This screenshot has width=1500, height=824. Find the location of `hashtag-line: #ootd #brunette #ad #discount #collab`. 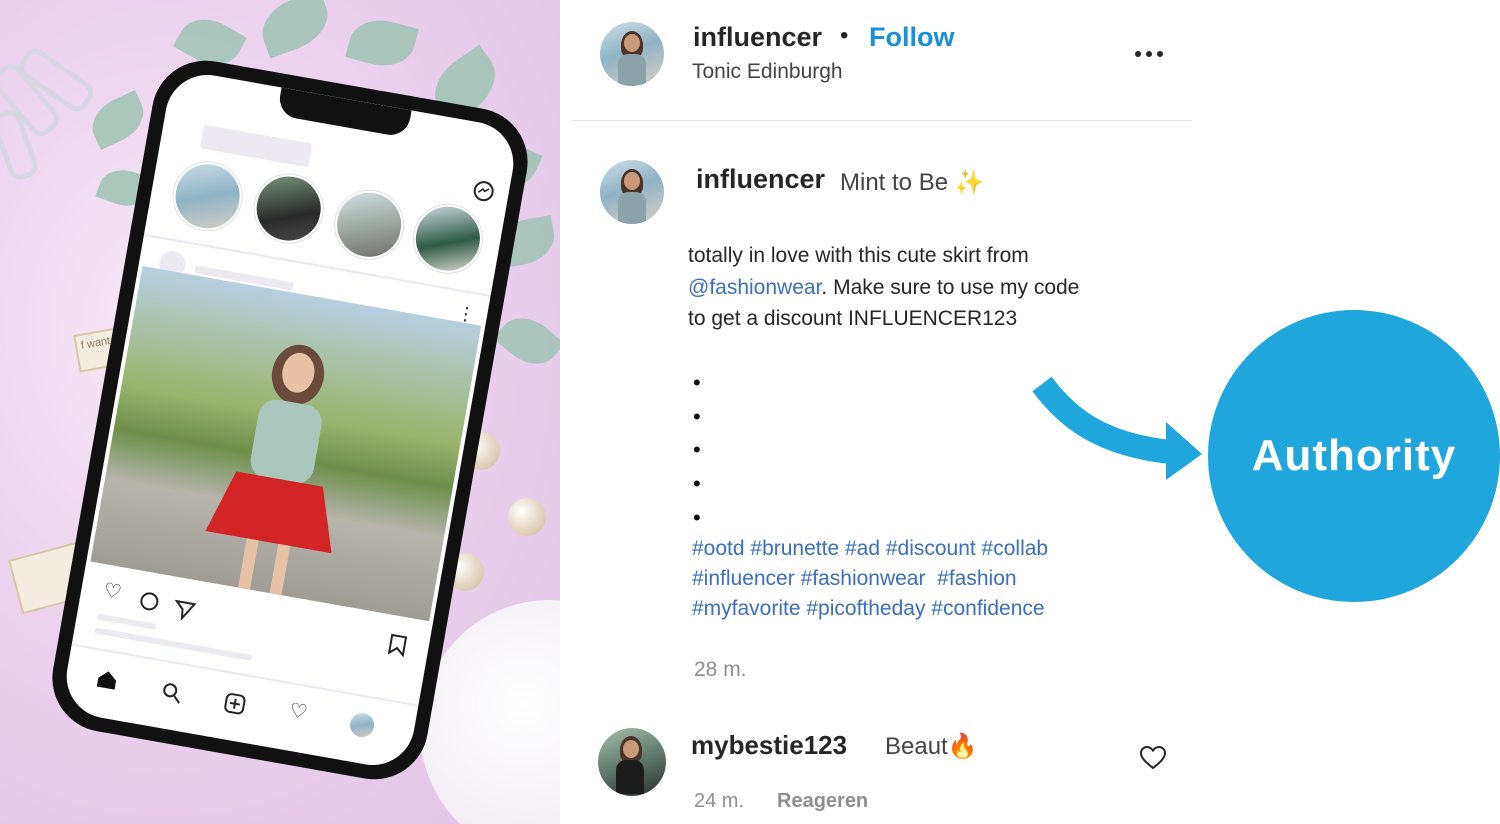

hashtag-line: #ootd #brunette #ad #discount #collab is located at coordinates (870, 549).